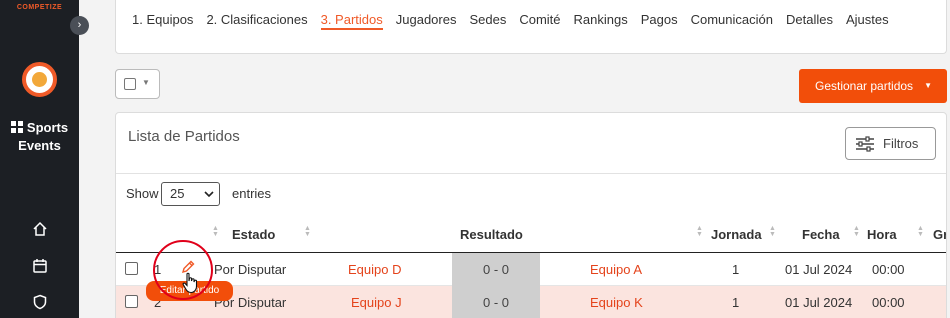 The image size is (950, 318). What do you see at coordinates (146, 82) in the screenshot?
I see `chevron-down-icon: ▼` at bounding box center [146, 82].